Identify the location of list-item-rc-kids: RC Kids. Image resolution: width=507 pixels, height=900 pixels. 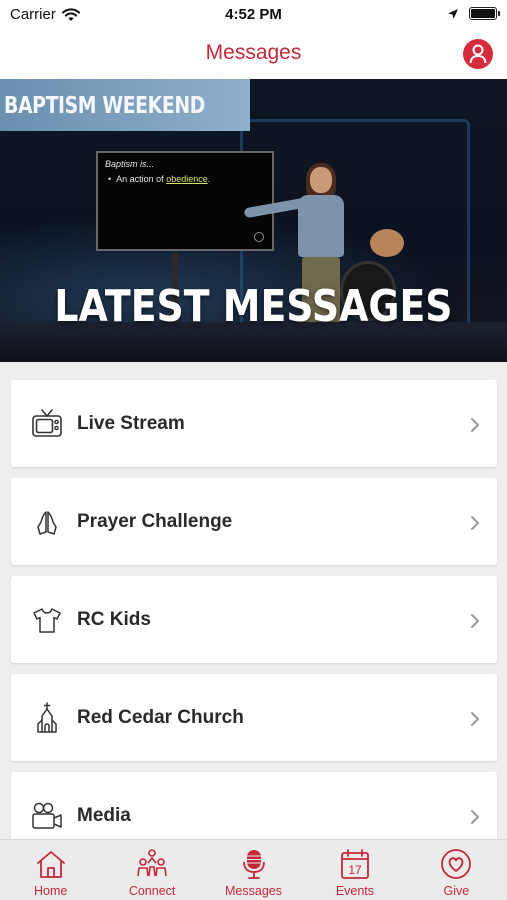
(254, 619).